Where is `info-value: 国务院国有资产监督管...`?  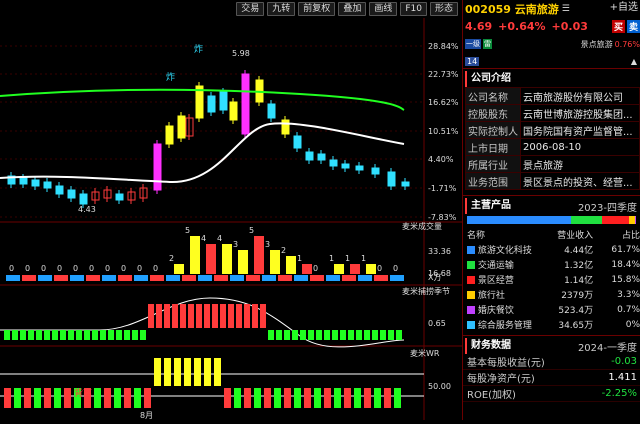
info-value: 国务院国有资产监督管... is located at coordinates (580, 130).